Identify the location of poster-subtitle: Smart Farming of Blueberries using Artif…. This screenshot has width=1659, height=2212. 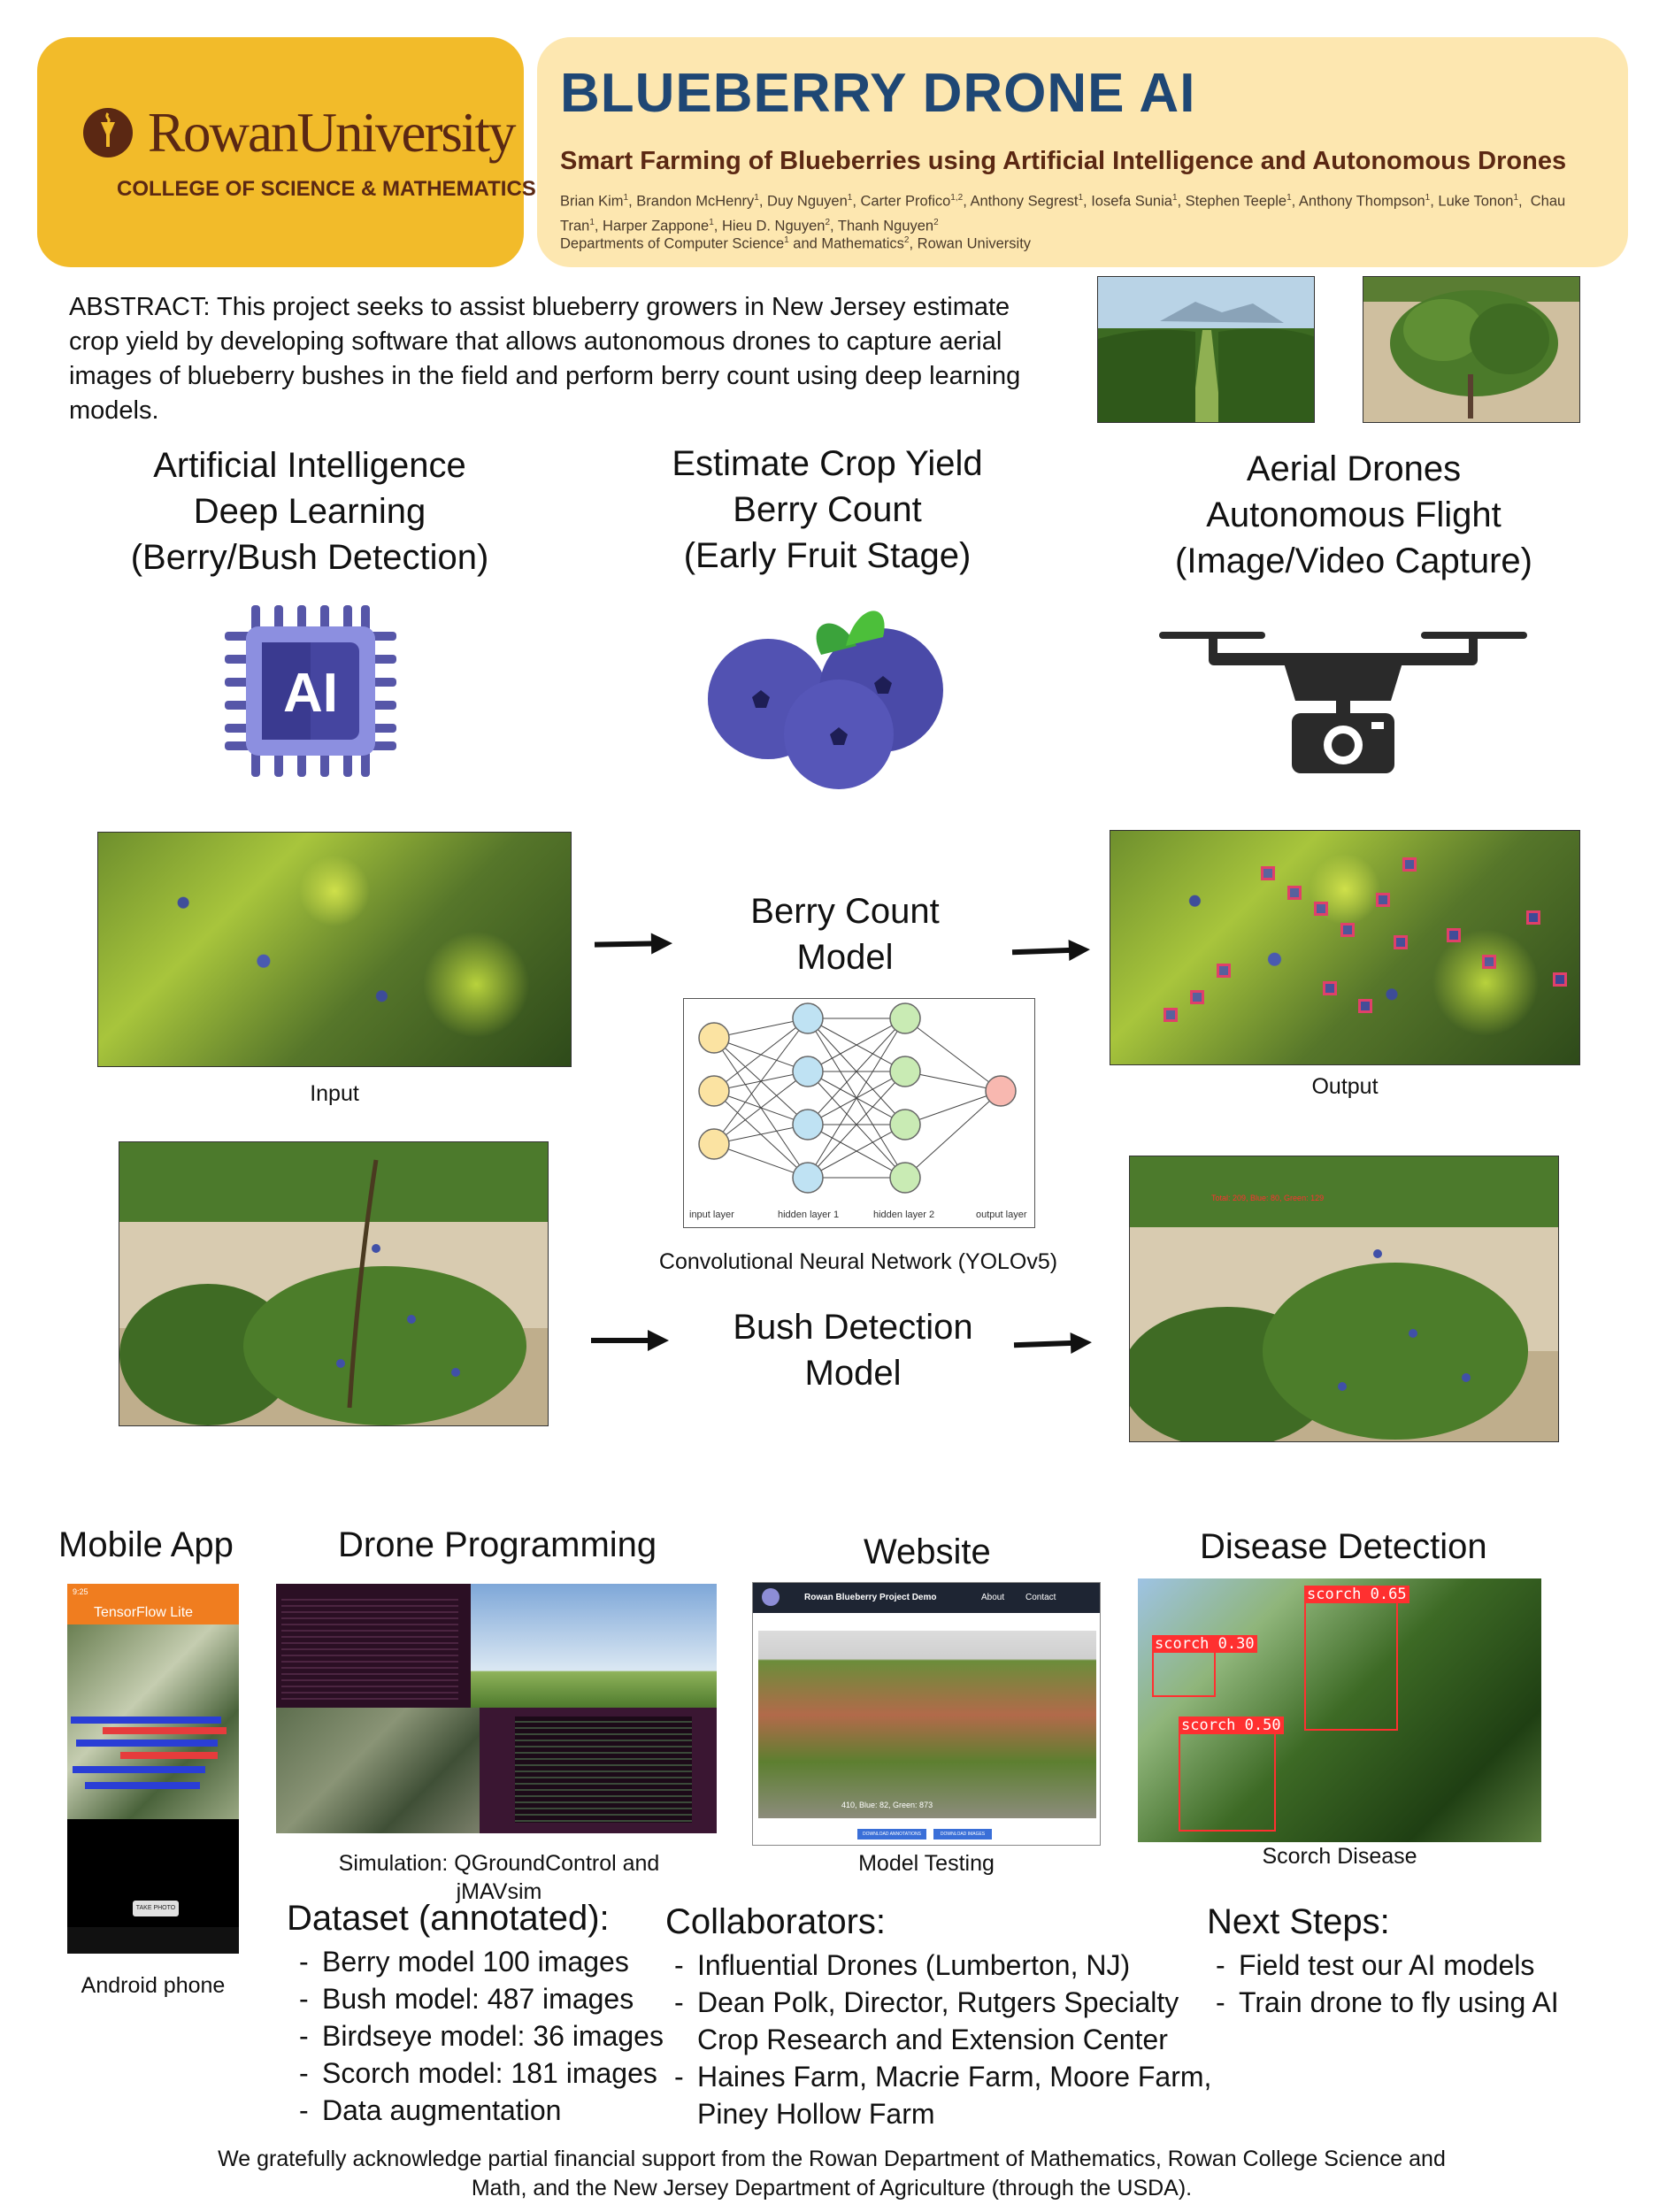
(1063, 161).